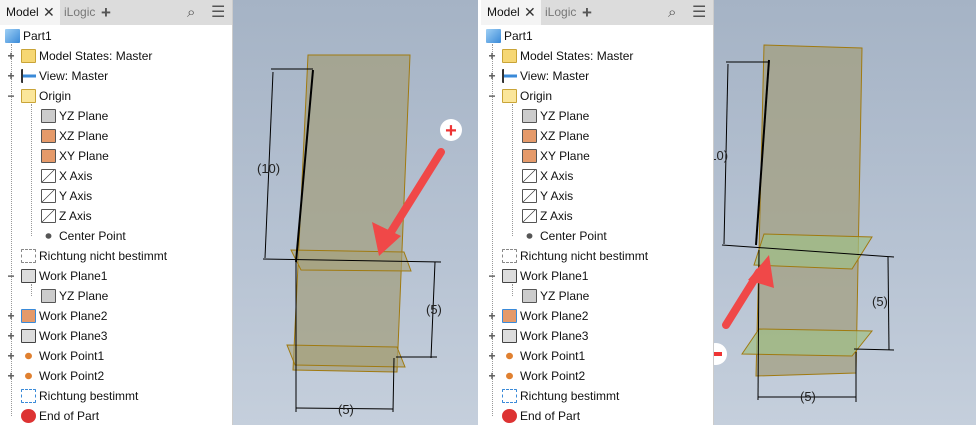  Describe the element at coordinates (553, 356) in the screenshot. I see `tree-item-label: Work Point1` at that location.